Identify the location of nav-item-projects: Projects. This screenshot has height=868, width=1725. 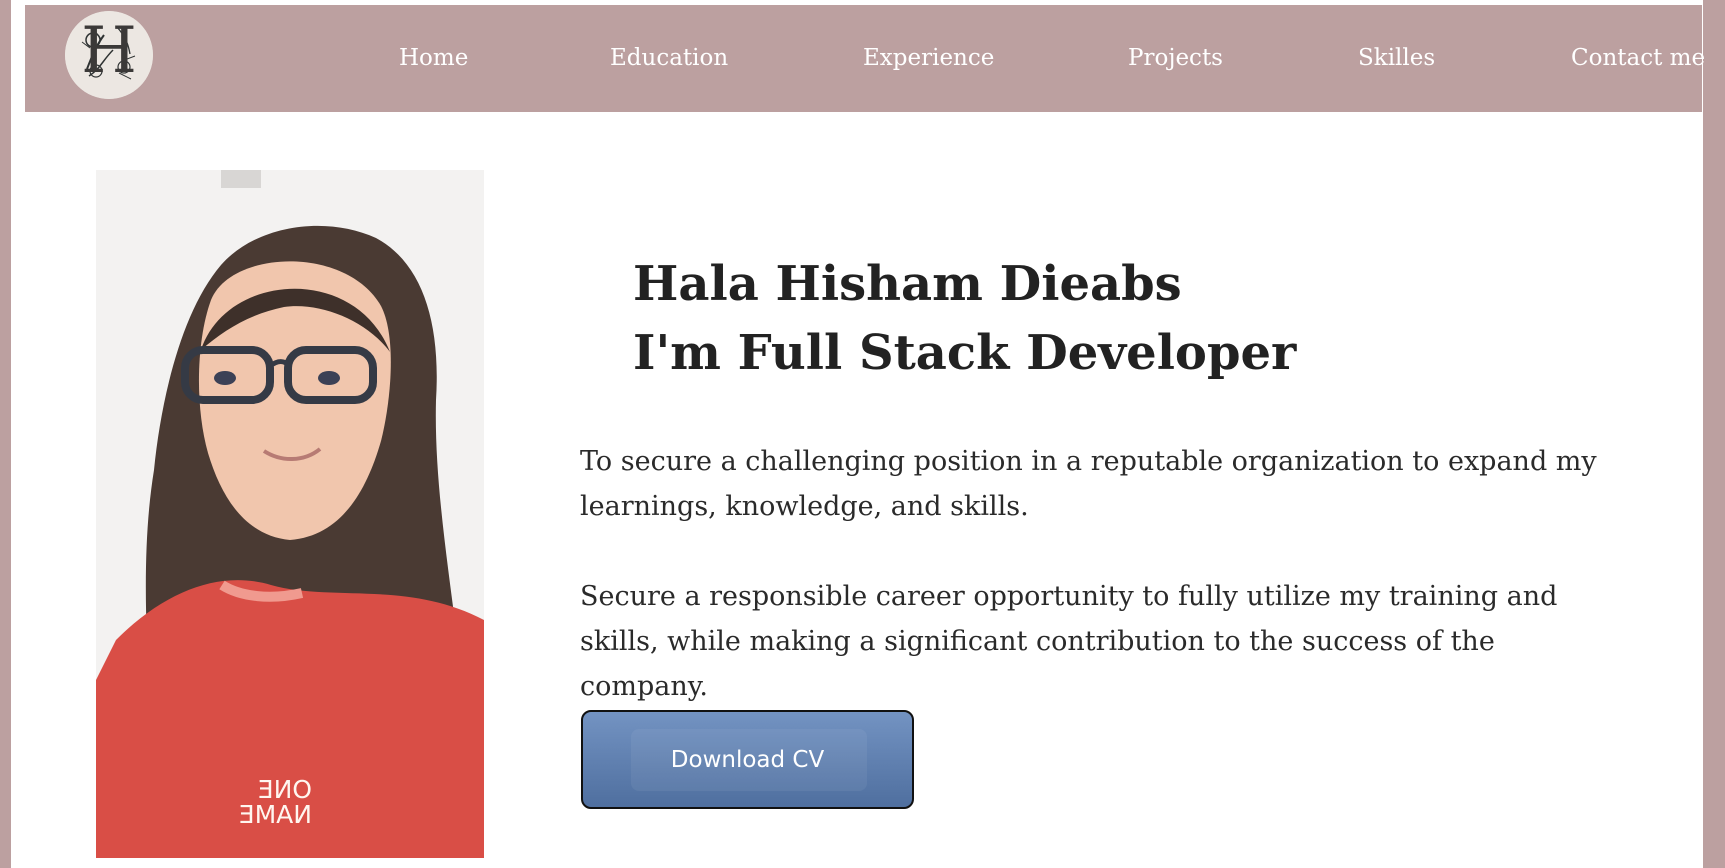
(1175, 58).